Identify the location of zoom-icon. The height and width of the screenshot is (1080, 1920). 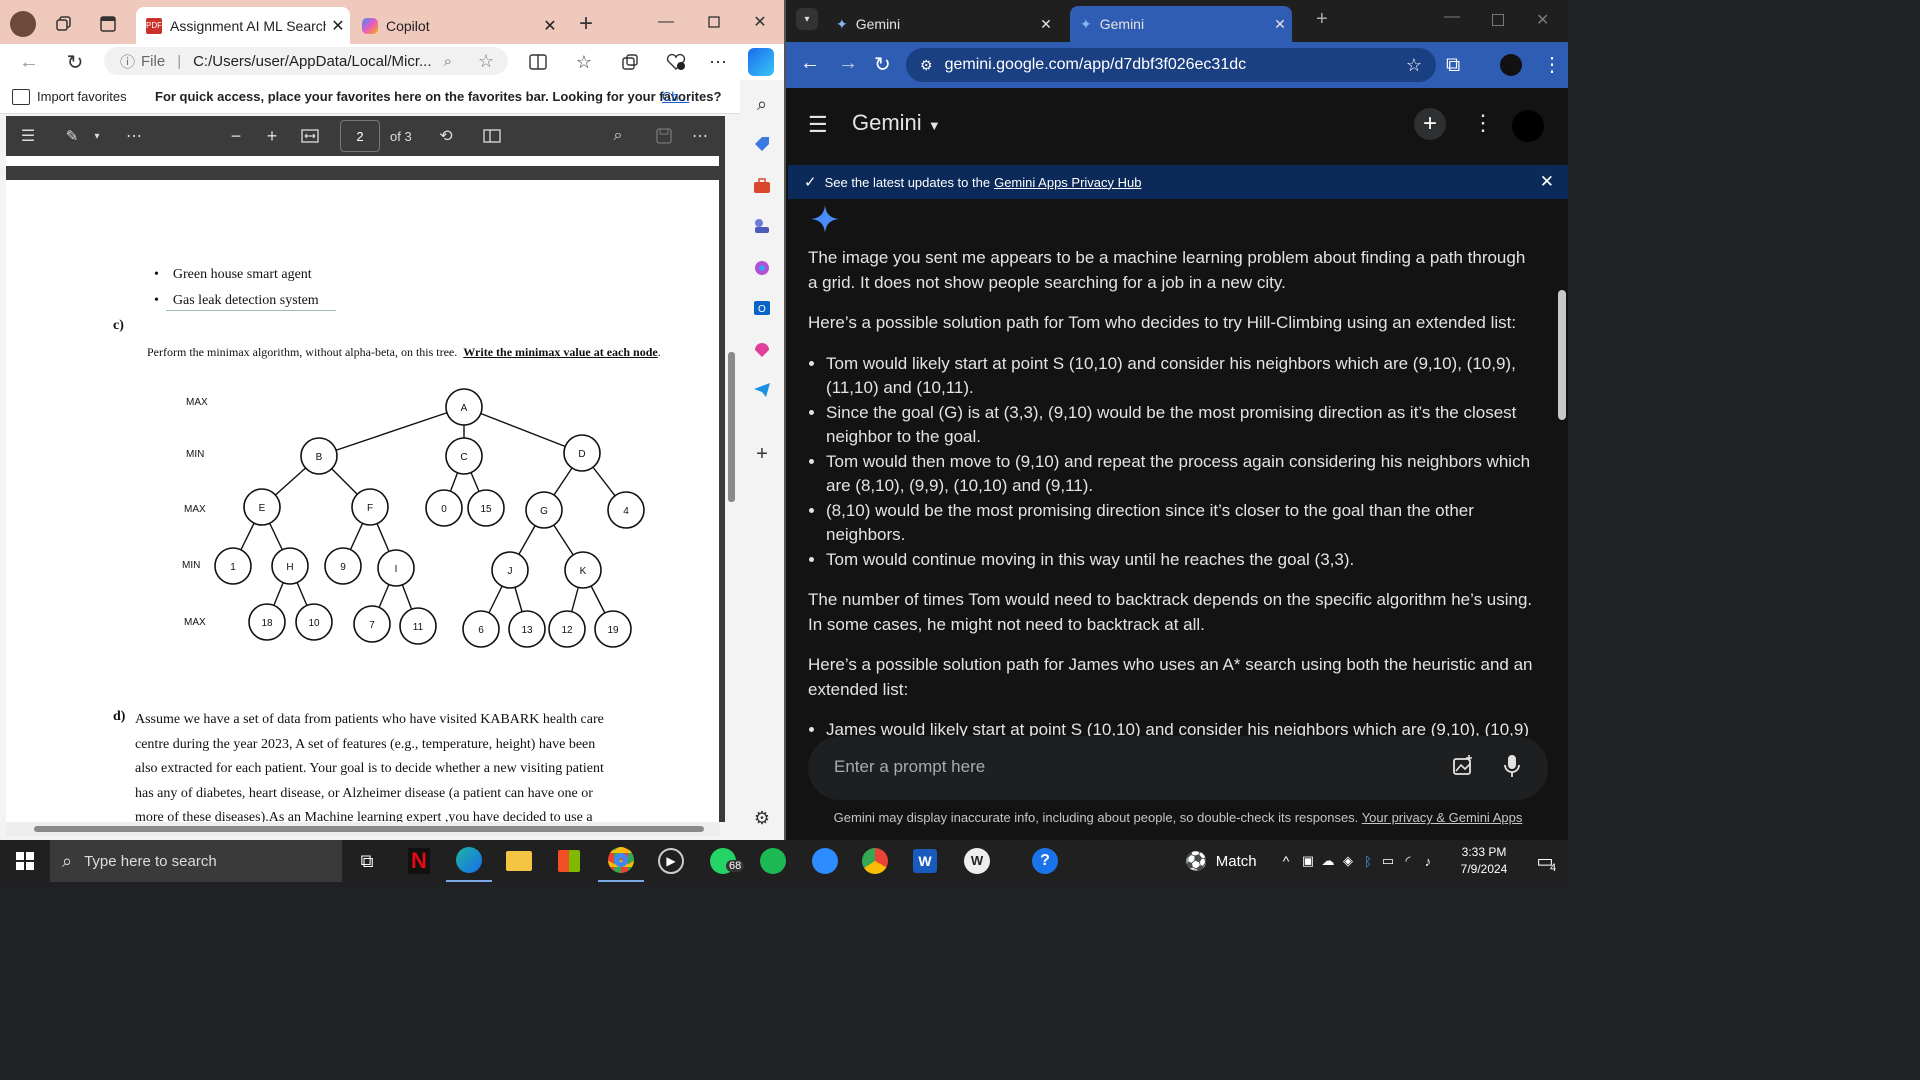
(825, 861).